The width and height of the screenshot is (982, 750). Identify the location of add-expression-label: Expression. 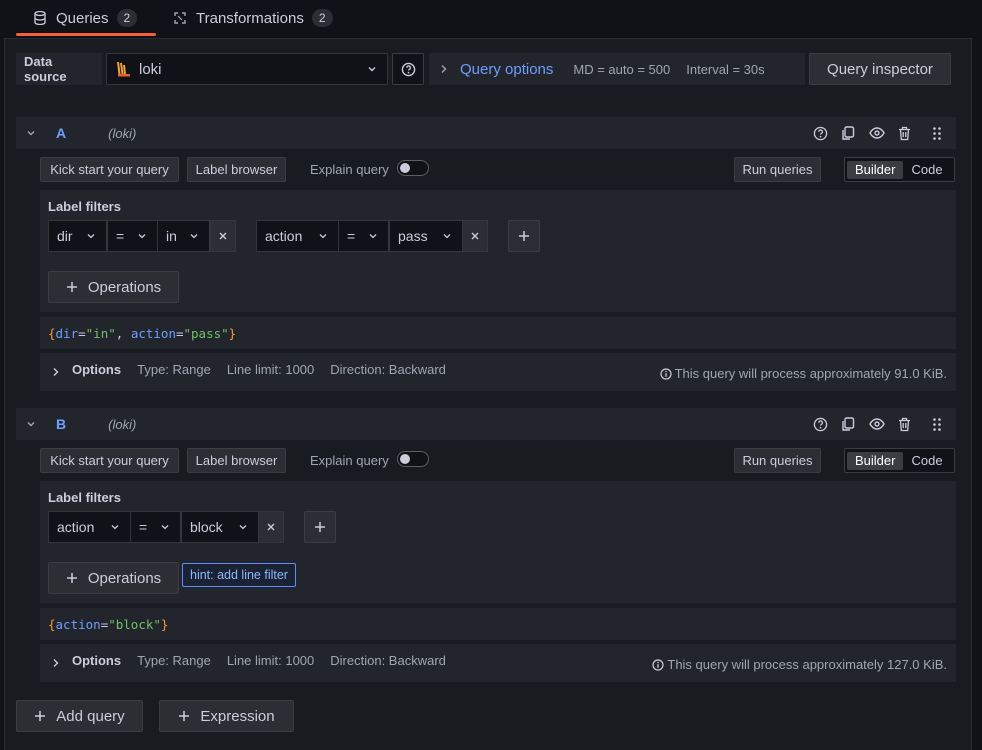
(237, 716).